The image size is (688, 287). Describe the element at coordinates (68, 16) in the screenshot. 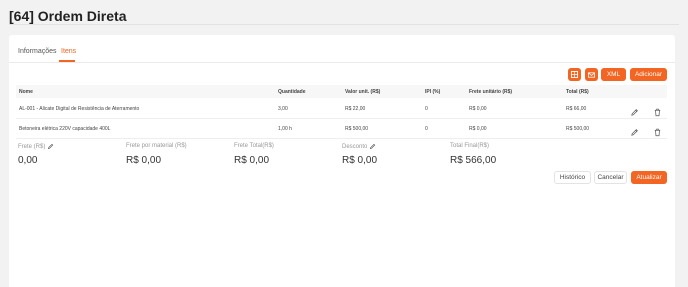

I see `page-title: [64] Ordem Direta` at that location.